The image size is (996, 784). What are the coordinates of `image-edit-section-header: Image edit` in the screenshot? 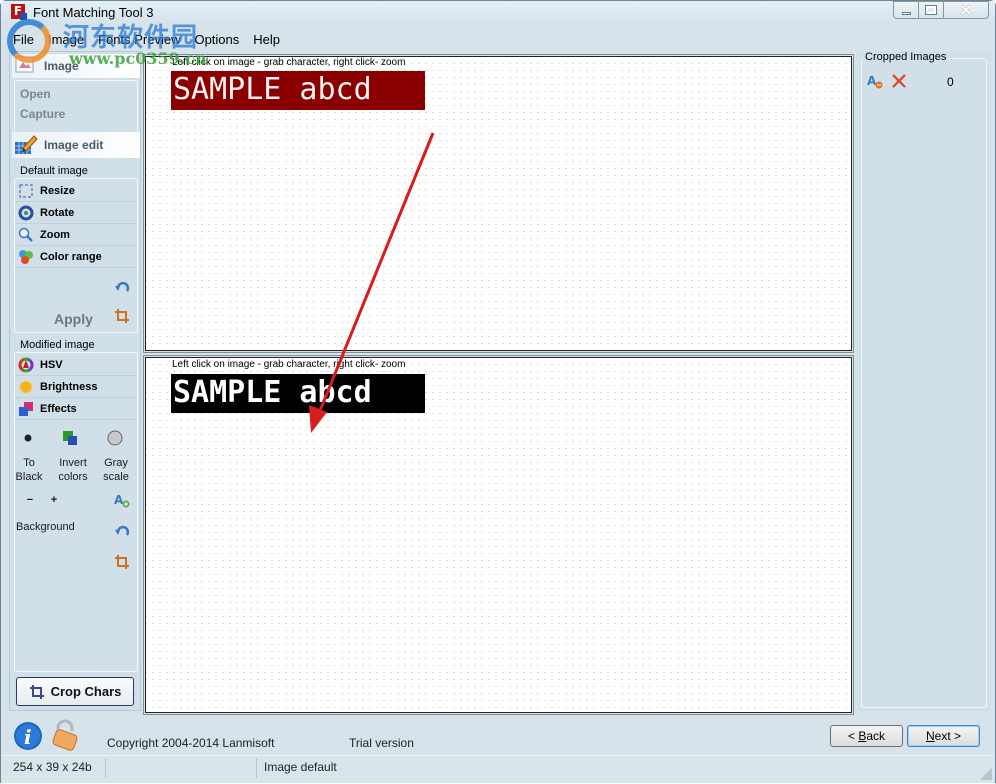 It's located at (76, 145).